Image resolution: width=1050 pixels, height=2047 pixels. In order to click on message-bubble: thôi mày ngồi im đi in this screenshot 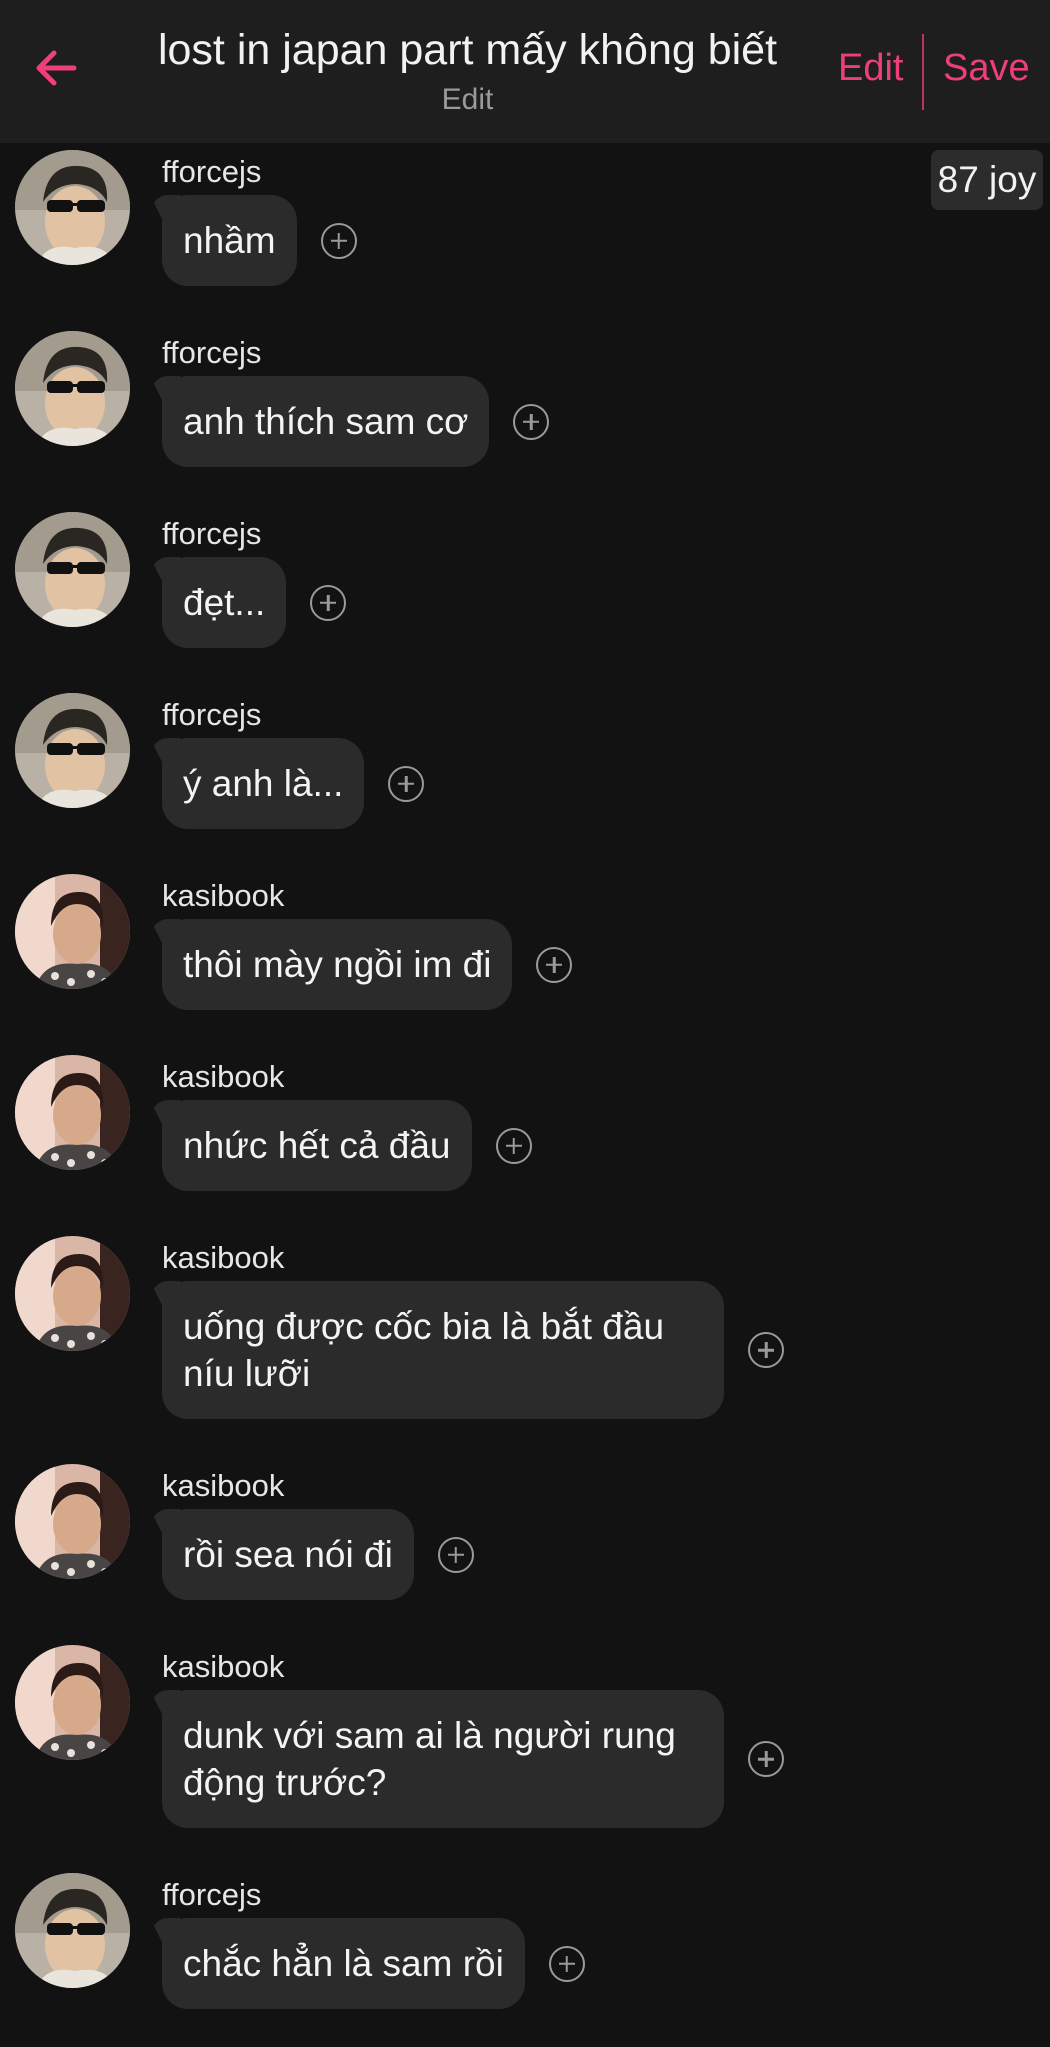, I will do `click(337, 964)`.